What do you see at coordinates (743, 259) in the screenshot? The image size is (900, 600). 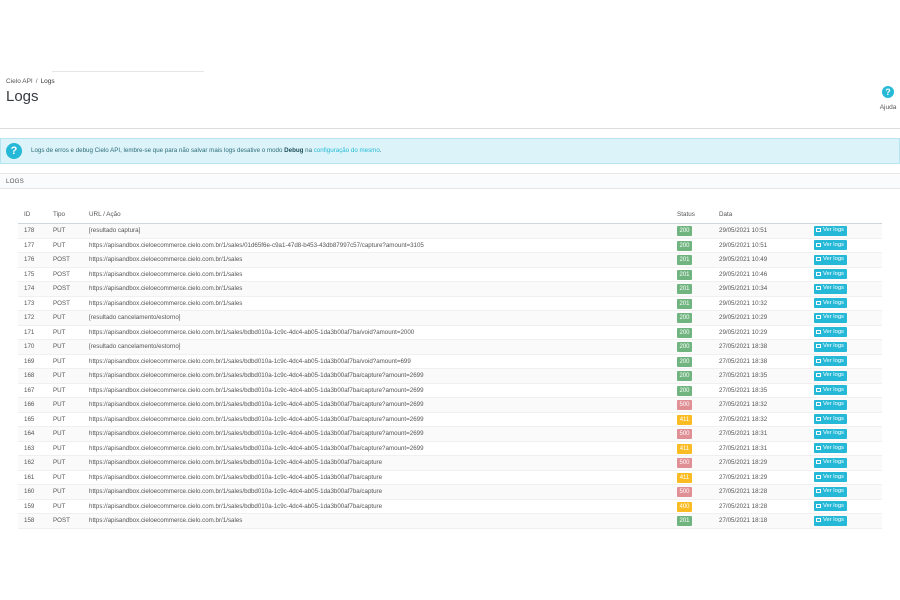 I see `row-date: 29/05/2021 10:49` at bounding box center [743, 259].